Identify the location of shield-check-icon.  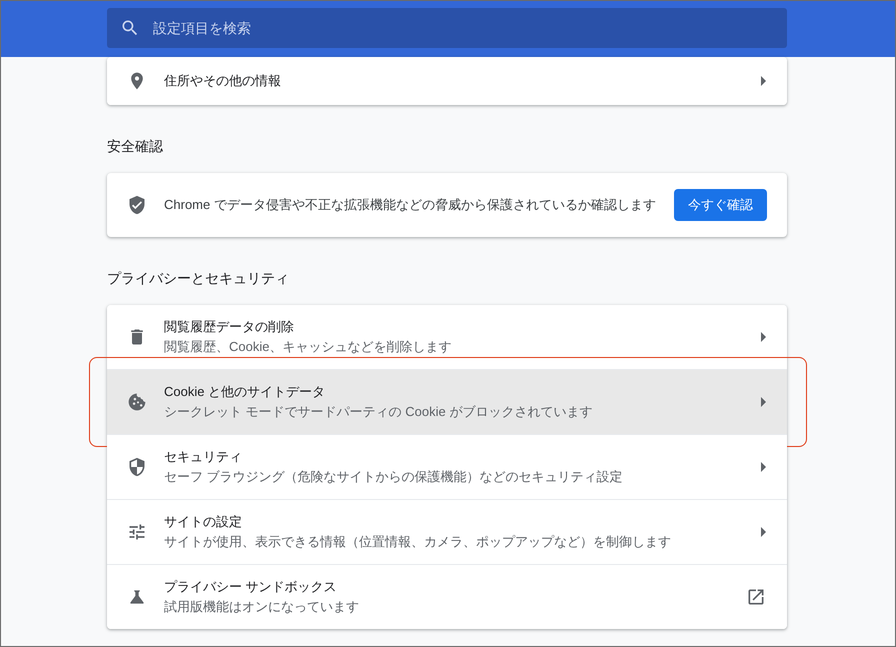
(137, 205).